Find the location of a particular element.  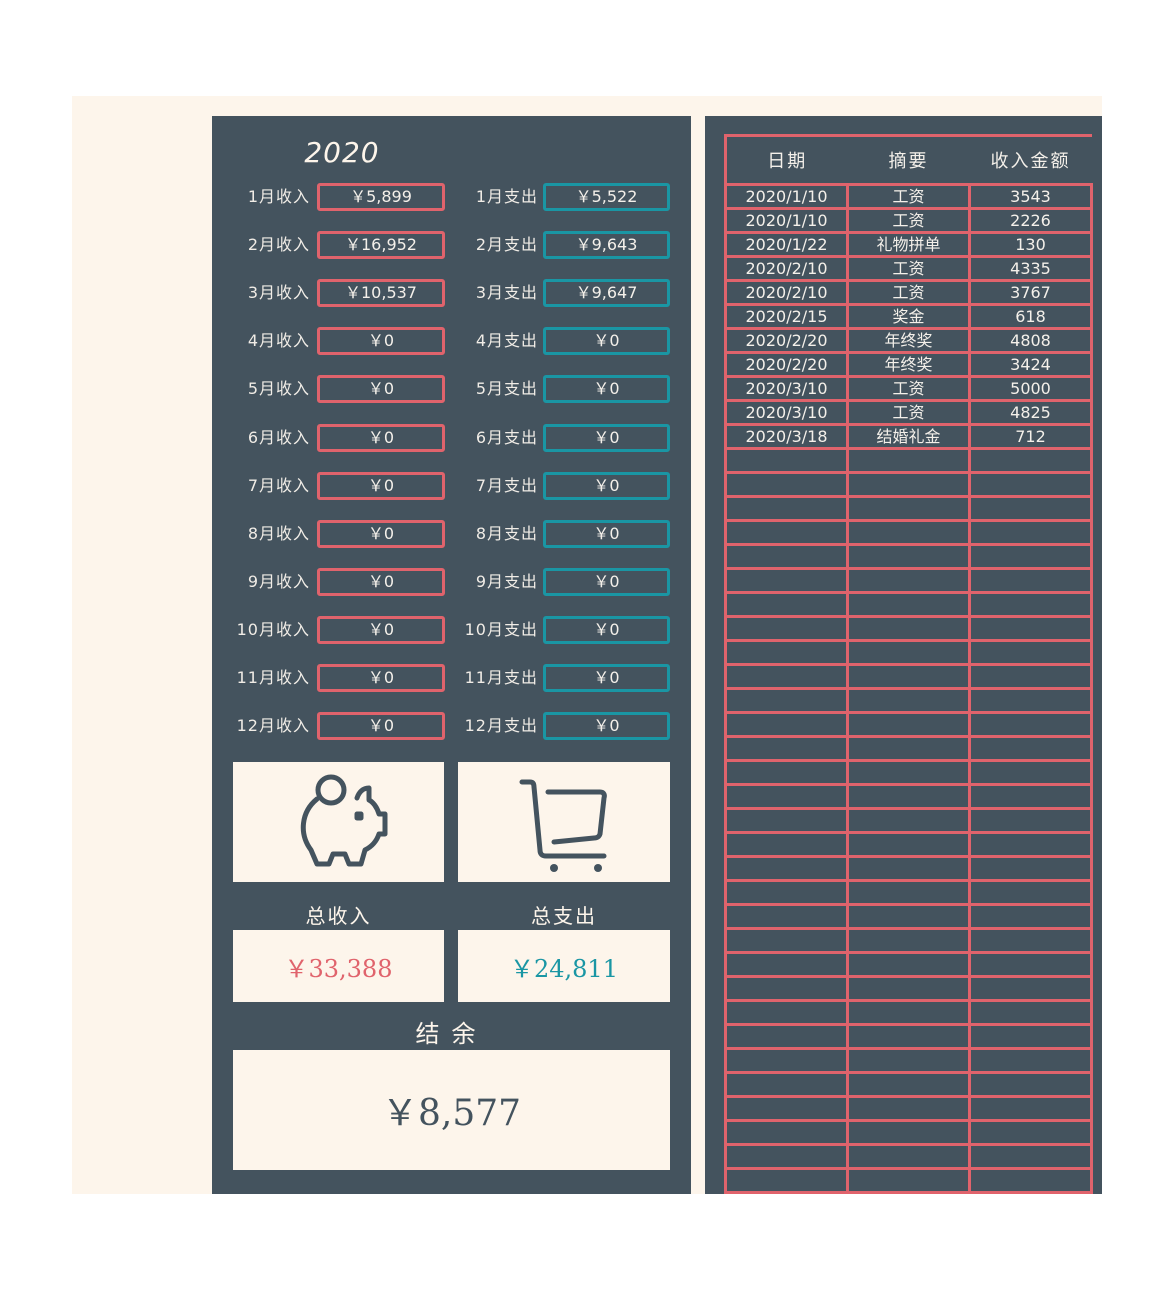

cell-amount: 4825 is located at coordinates (1030, 412).